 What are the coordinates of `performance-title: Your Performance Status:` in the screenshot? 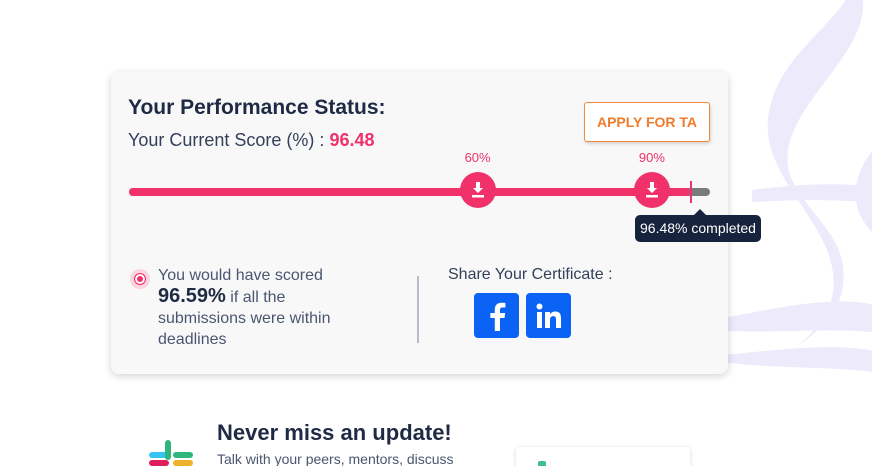 It's located at (257, 107).